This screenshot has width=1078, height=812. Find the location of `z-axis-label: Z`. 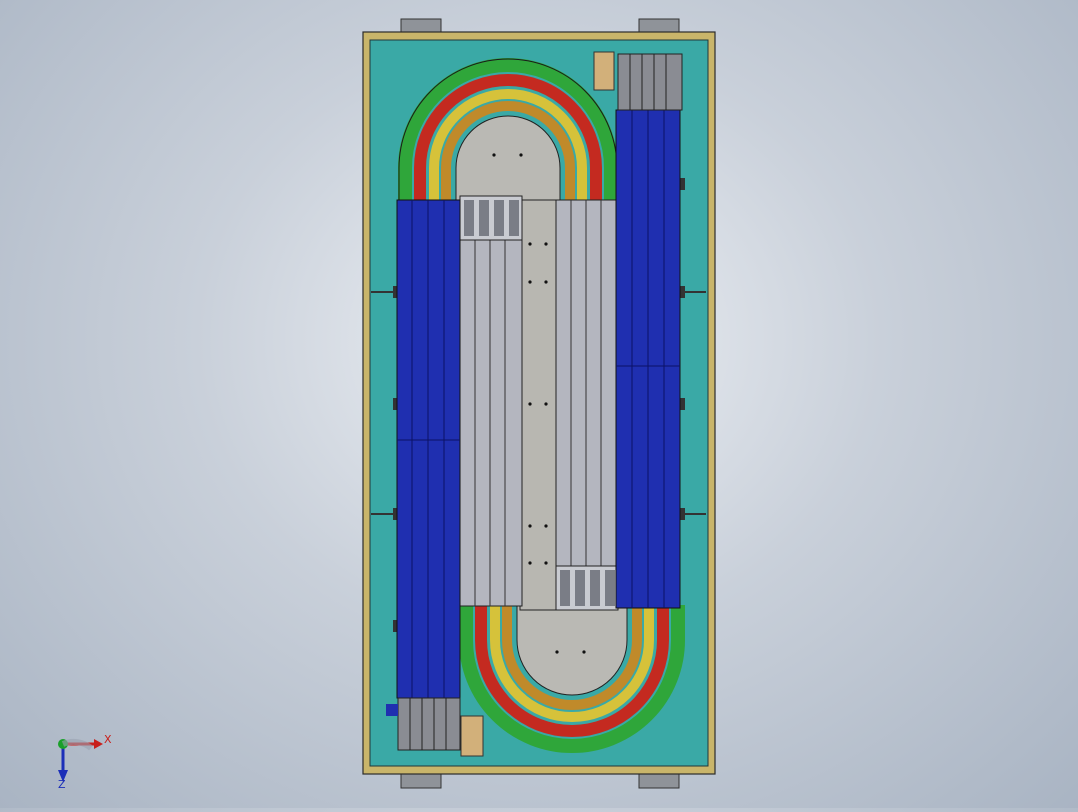

z-axis-label: Z is located at coordinates (62, 784).